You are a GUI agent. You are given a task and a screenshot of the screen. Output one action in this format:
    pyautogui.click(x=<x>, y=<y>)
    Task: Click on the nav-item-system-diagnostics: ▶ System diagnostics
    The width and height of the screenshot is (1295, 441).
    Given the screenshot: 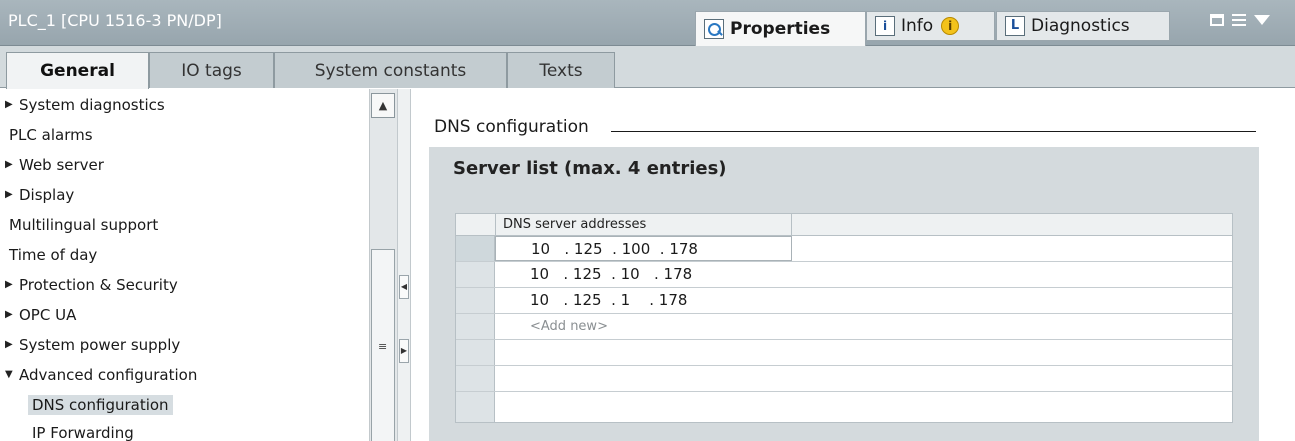 What is the action you would take?
    pyautogui.click(x=85, y=104)
    